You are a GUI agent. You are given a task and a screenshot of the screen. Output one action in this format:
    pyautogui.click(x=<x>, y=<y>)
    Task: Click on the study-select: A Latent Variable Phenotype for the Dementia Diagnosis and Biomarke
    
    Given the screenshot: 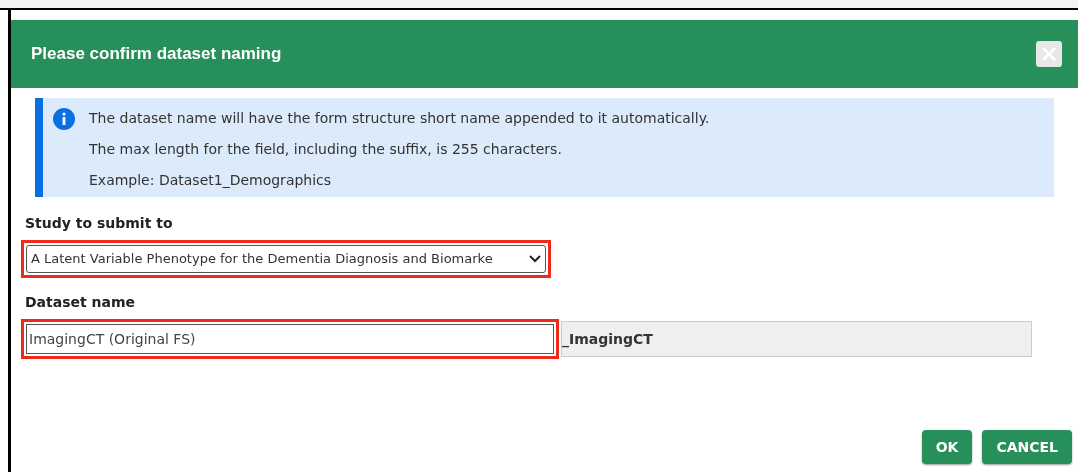 What is the action you would take?
    pyautogui.click(x=286, y=259)
    